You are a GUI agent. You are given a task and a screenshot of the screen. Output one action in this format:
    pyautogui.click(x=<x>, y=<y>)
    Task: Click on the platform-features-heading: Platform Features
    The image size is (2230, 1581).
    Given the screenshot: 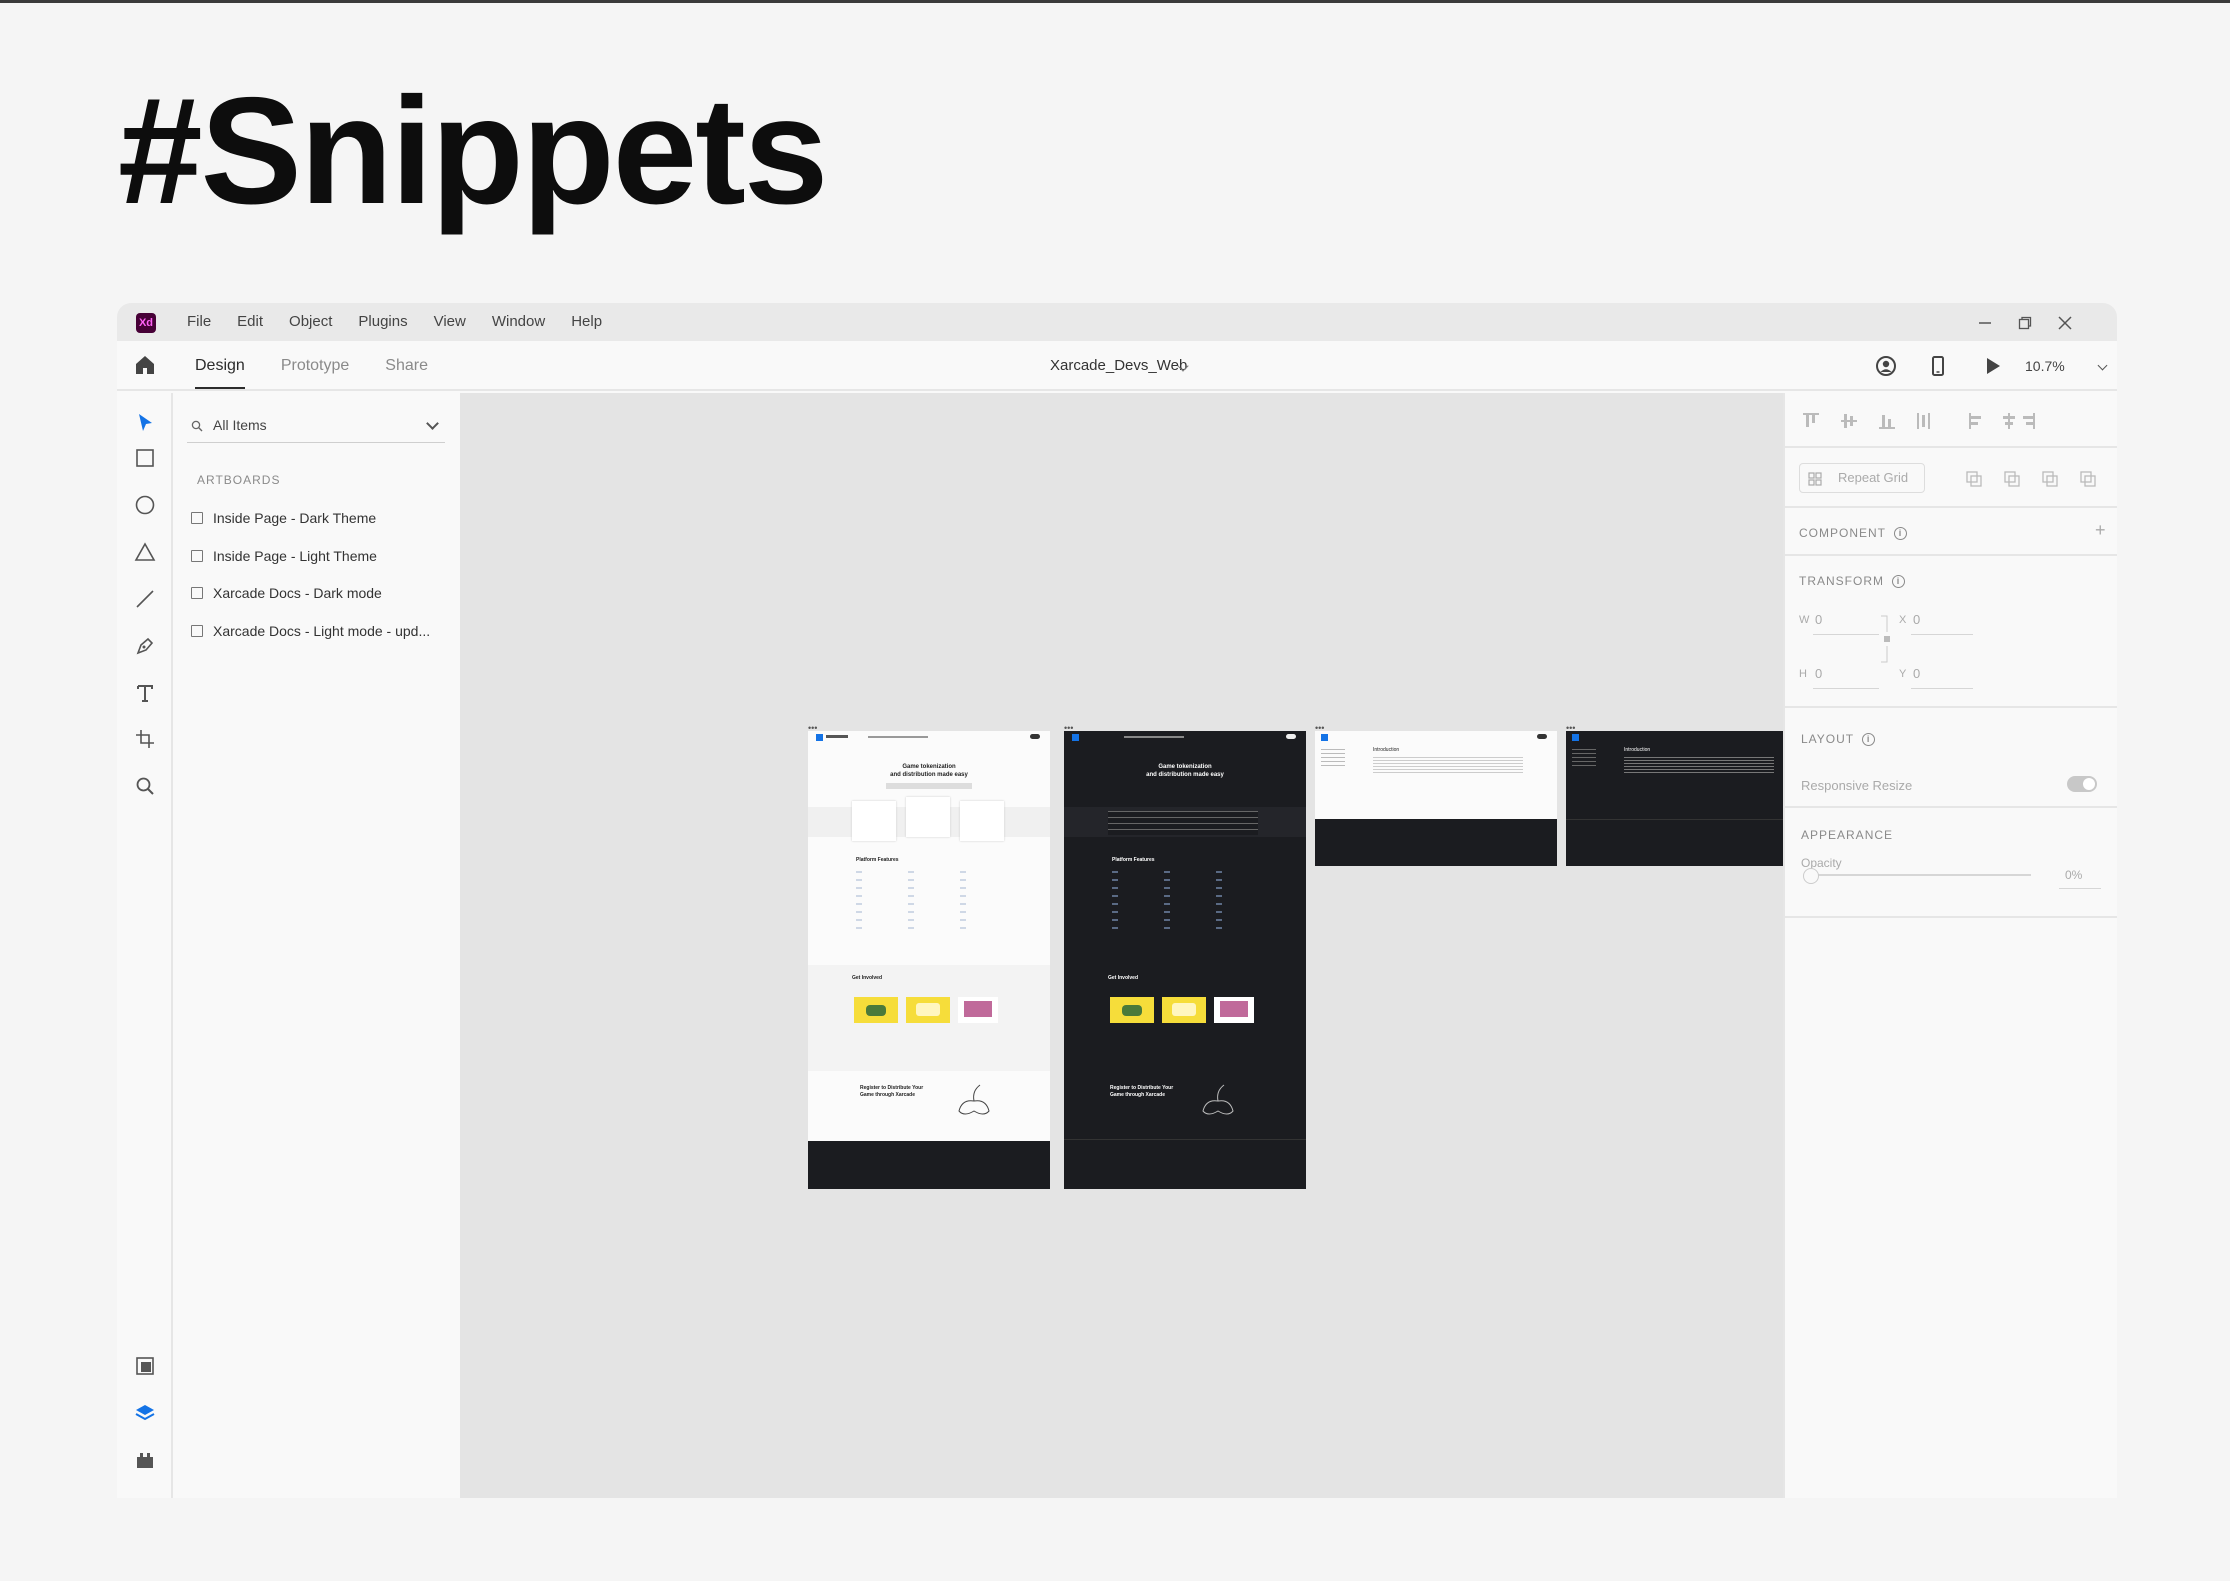 What is the action you would take?
    pyautogui.click(x=877, y=860)
    